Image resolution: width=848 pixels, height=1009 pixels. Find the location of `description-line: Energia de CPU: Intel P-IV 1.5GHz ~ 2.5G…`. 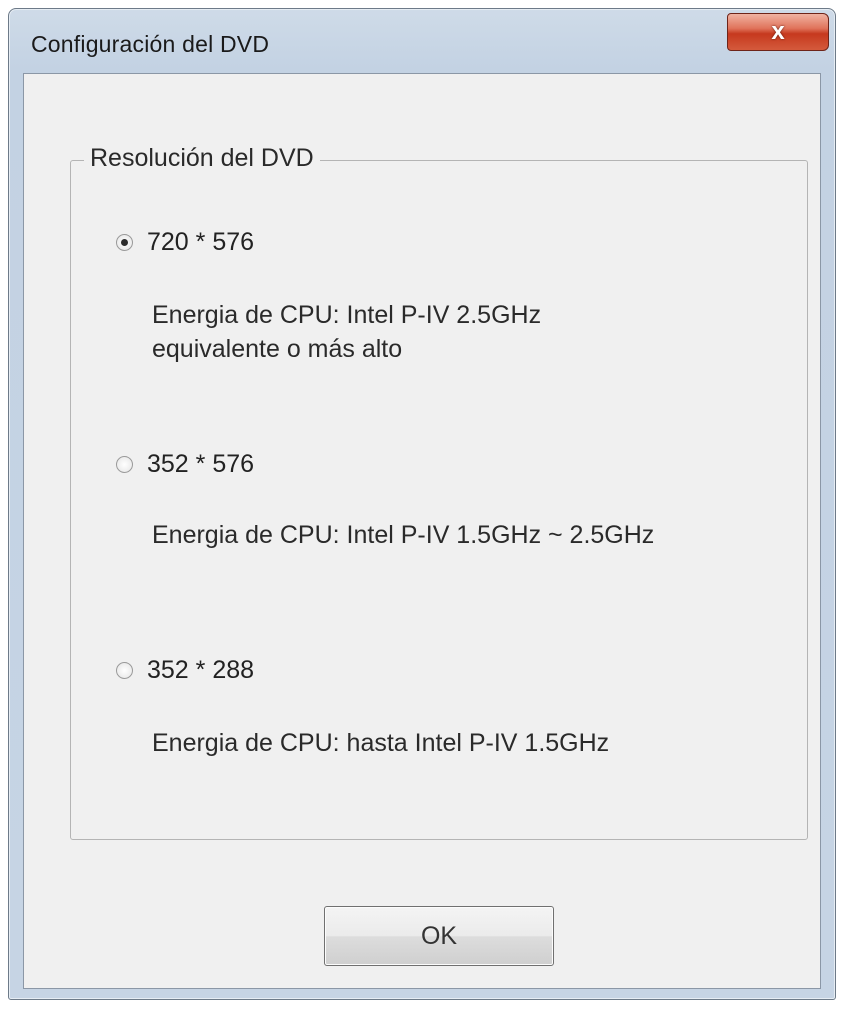

description-line: Energia de CPU: Intel P-IV 1.5GHz ~ 2.5G… is located at coordinates (403, 535).